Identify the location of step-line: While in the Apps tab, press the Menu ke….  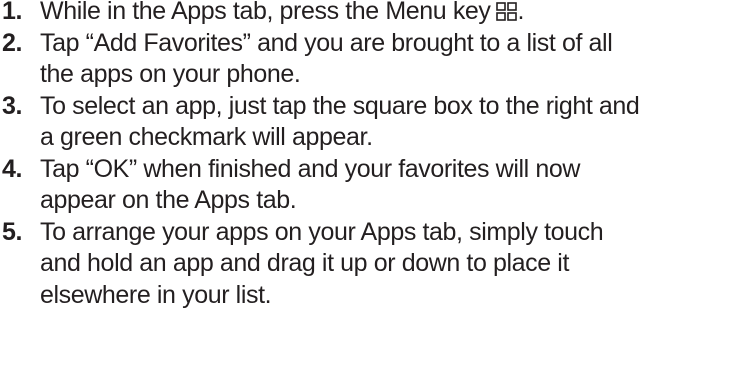
(265, 12).